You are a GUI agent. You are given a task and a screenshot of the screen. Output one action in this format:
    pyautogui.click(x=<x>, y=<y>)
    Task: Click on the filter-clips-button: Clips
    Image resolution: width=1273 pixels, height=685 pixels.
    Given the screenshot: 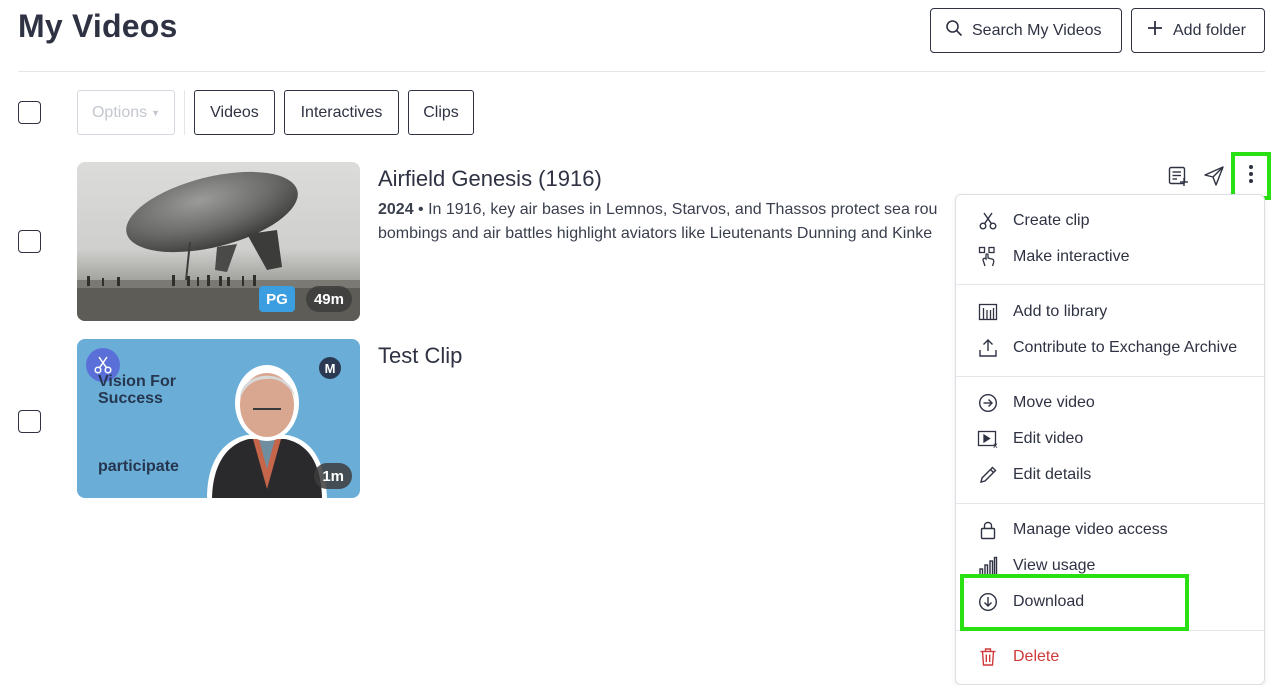 What is the action you would take?
    pyautogui.click(x=441, y=112)
    